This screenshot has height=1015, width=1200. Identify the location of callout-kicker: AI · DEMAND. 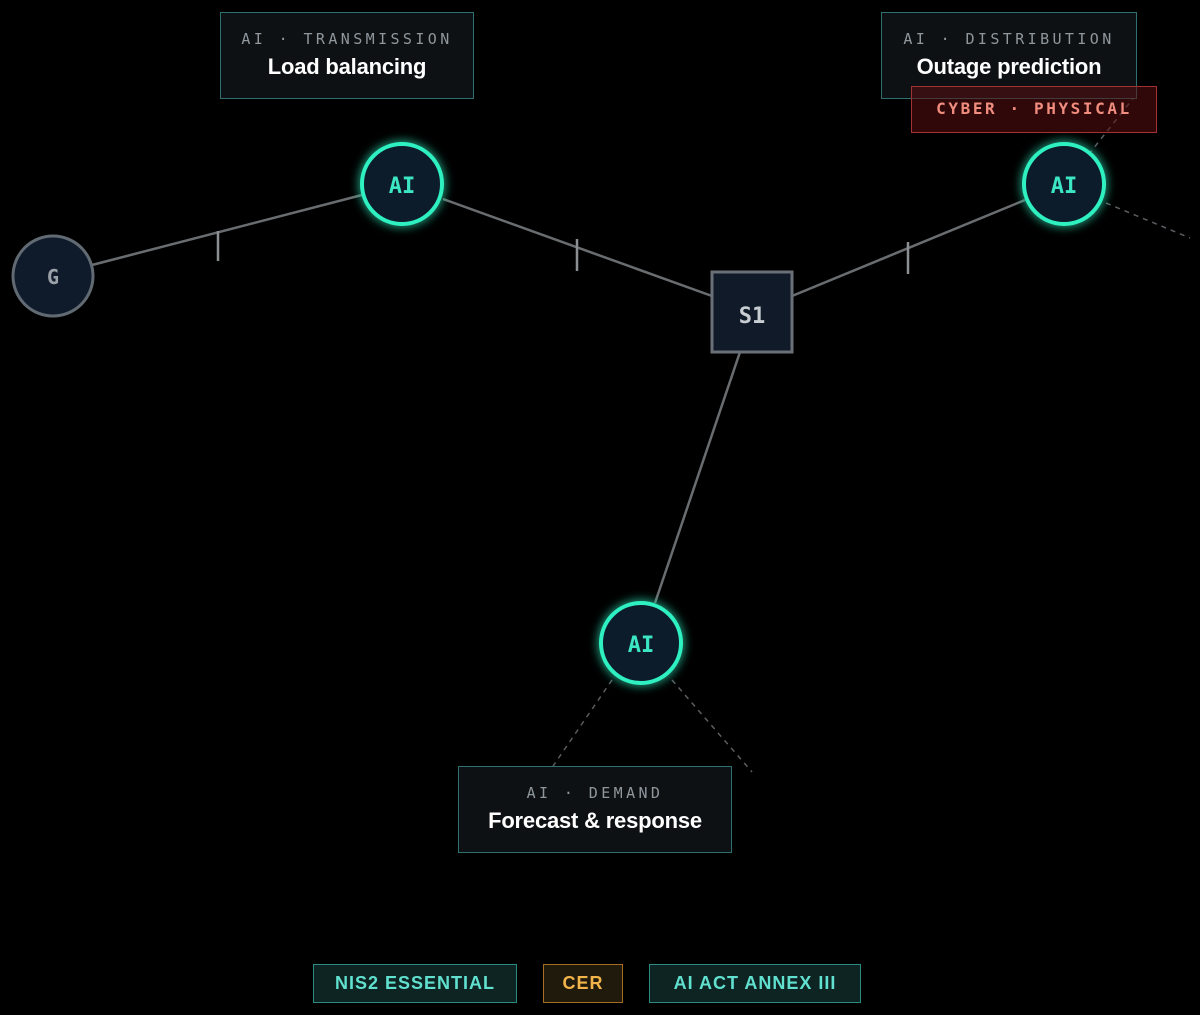
(595, 793).